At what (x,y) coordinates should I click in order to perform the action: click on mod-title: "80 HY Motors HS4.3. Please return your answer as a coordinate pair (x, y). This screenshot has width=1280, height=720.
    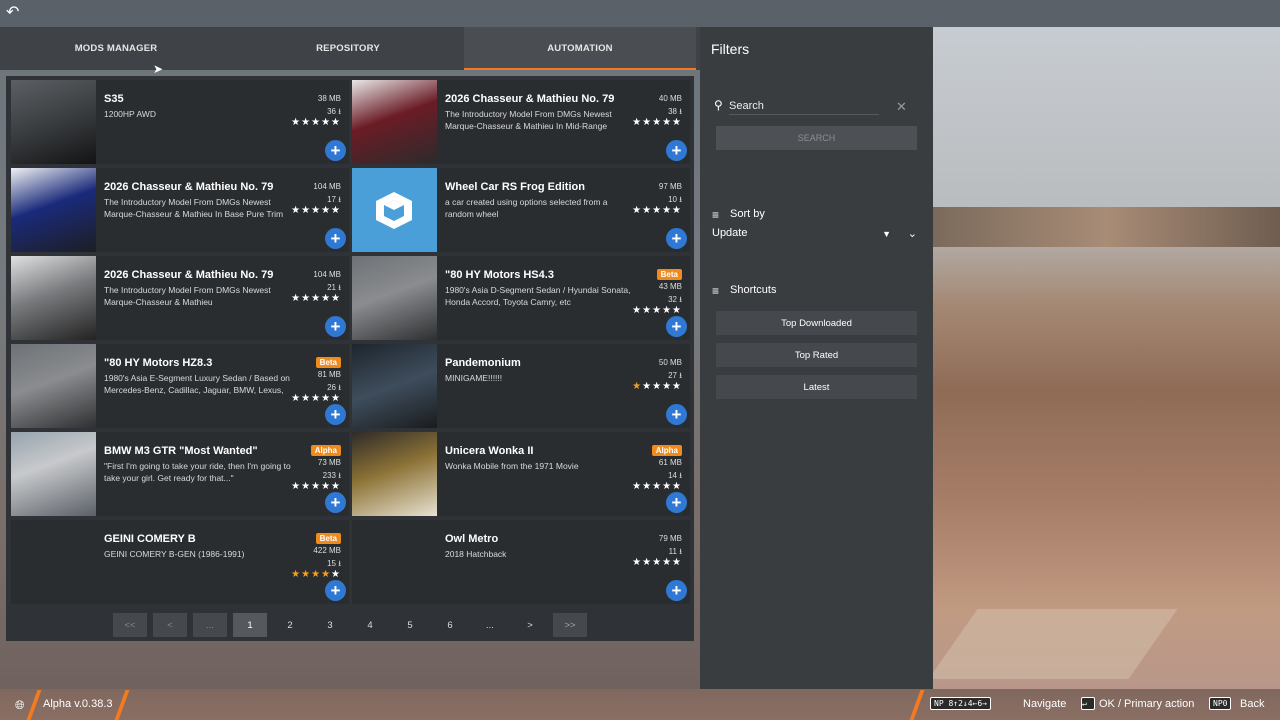
    Looking at the image, I should click on (499, 275).